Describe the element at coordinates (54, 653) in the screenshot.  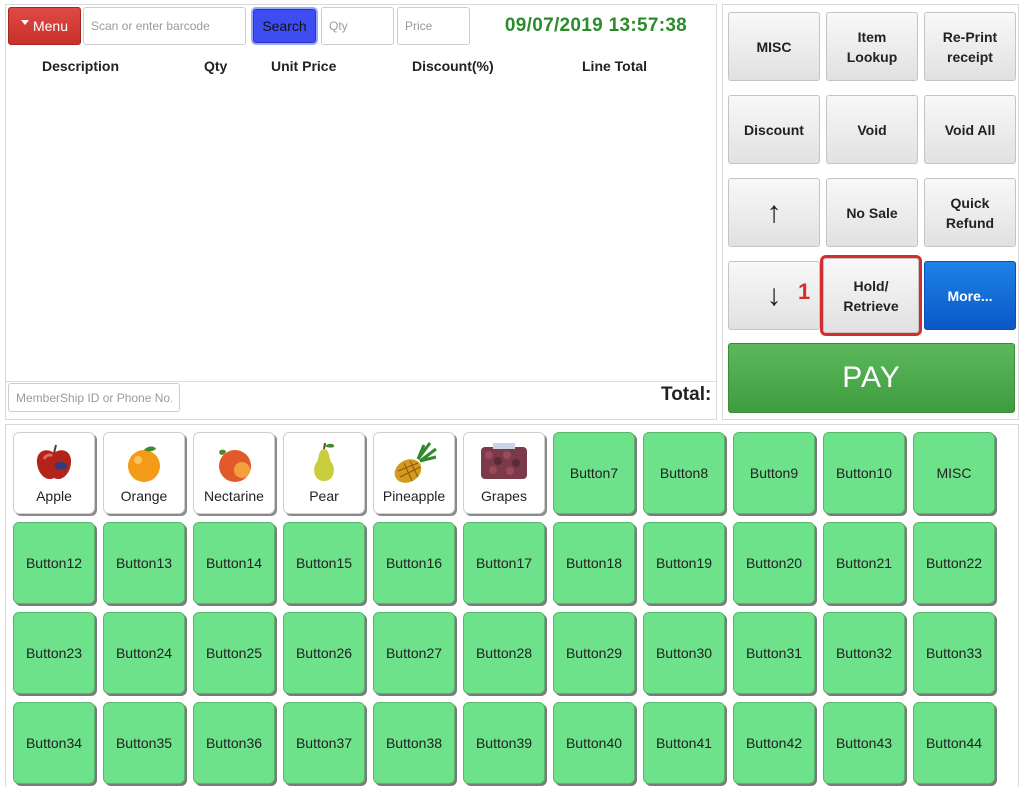
I see `grid-button-23: Button23` at that location.